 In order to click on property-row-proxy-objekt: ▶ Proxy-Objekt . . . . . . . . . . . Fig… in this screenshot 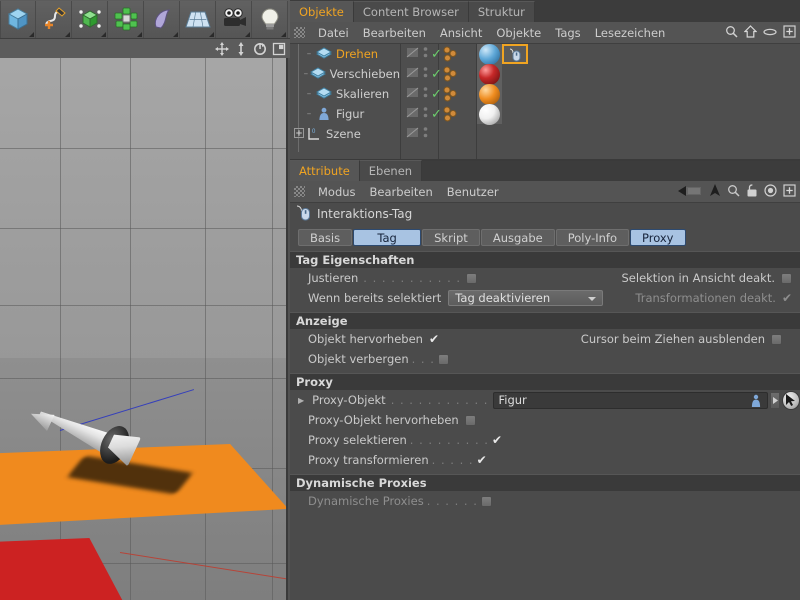, I will do `click(545, 400)`.